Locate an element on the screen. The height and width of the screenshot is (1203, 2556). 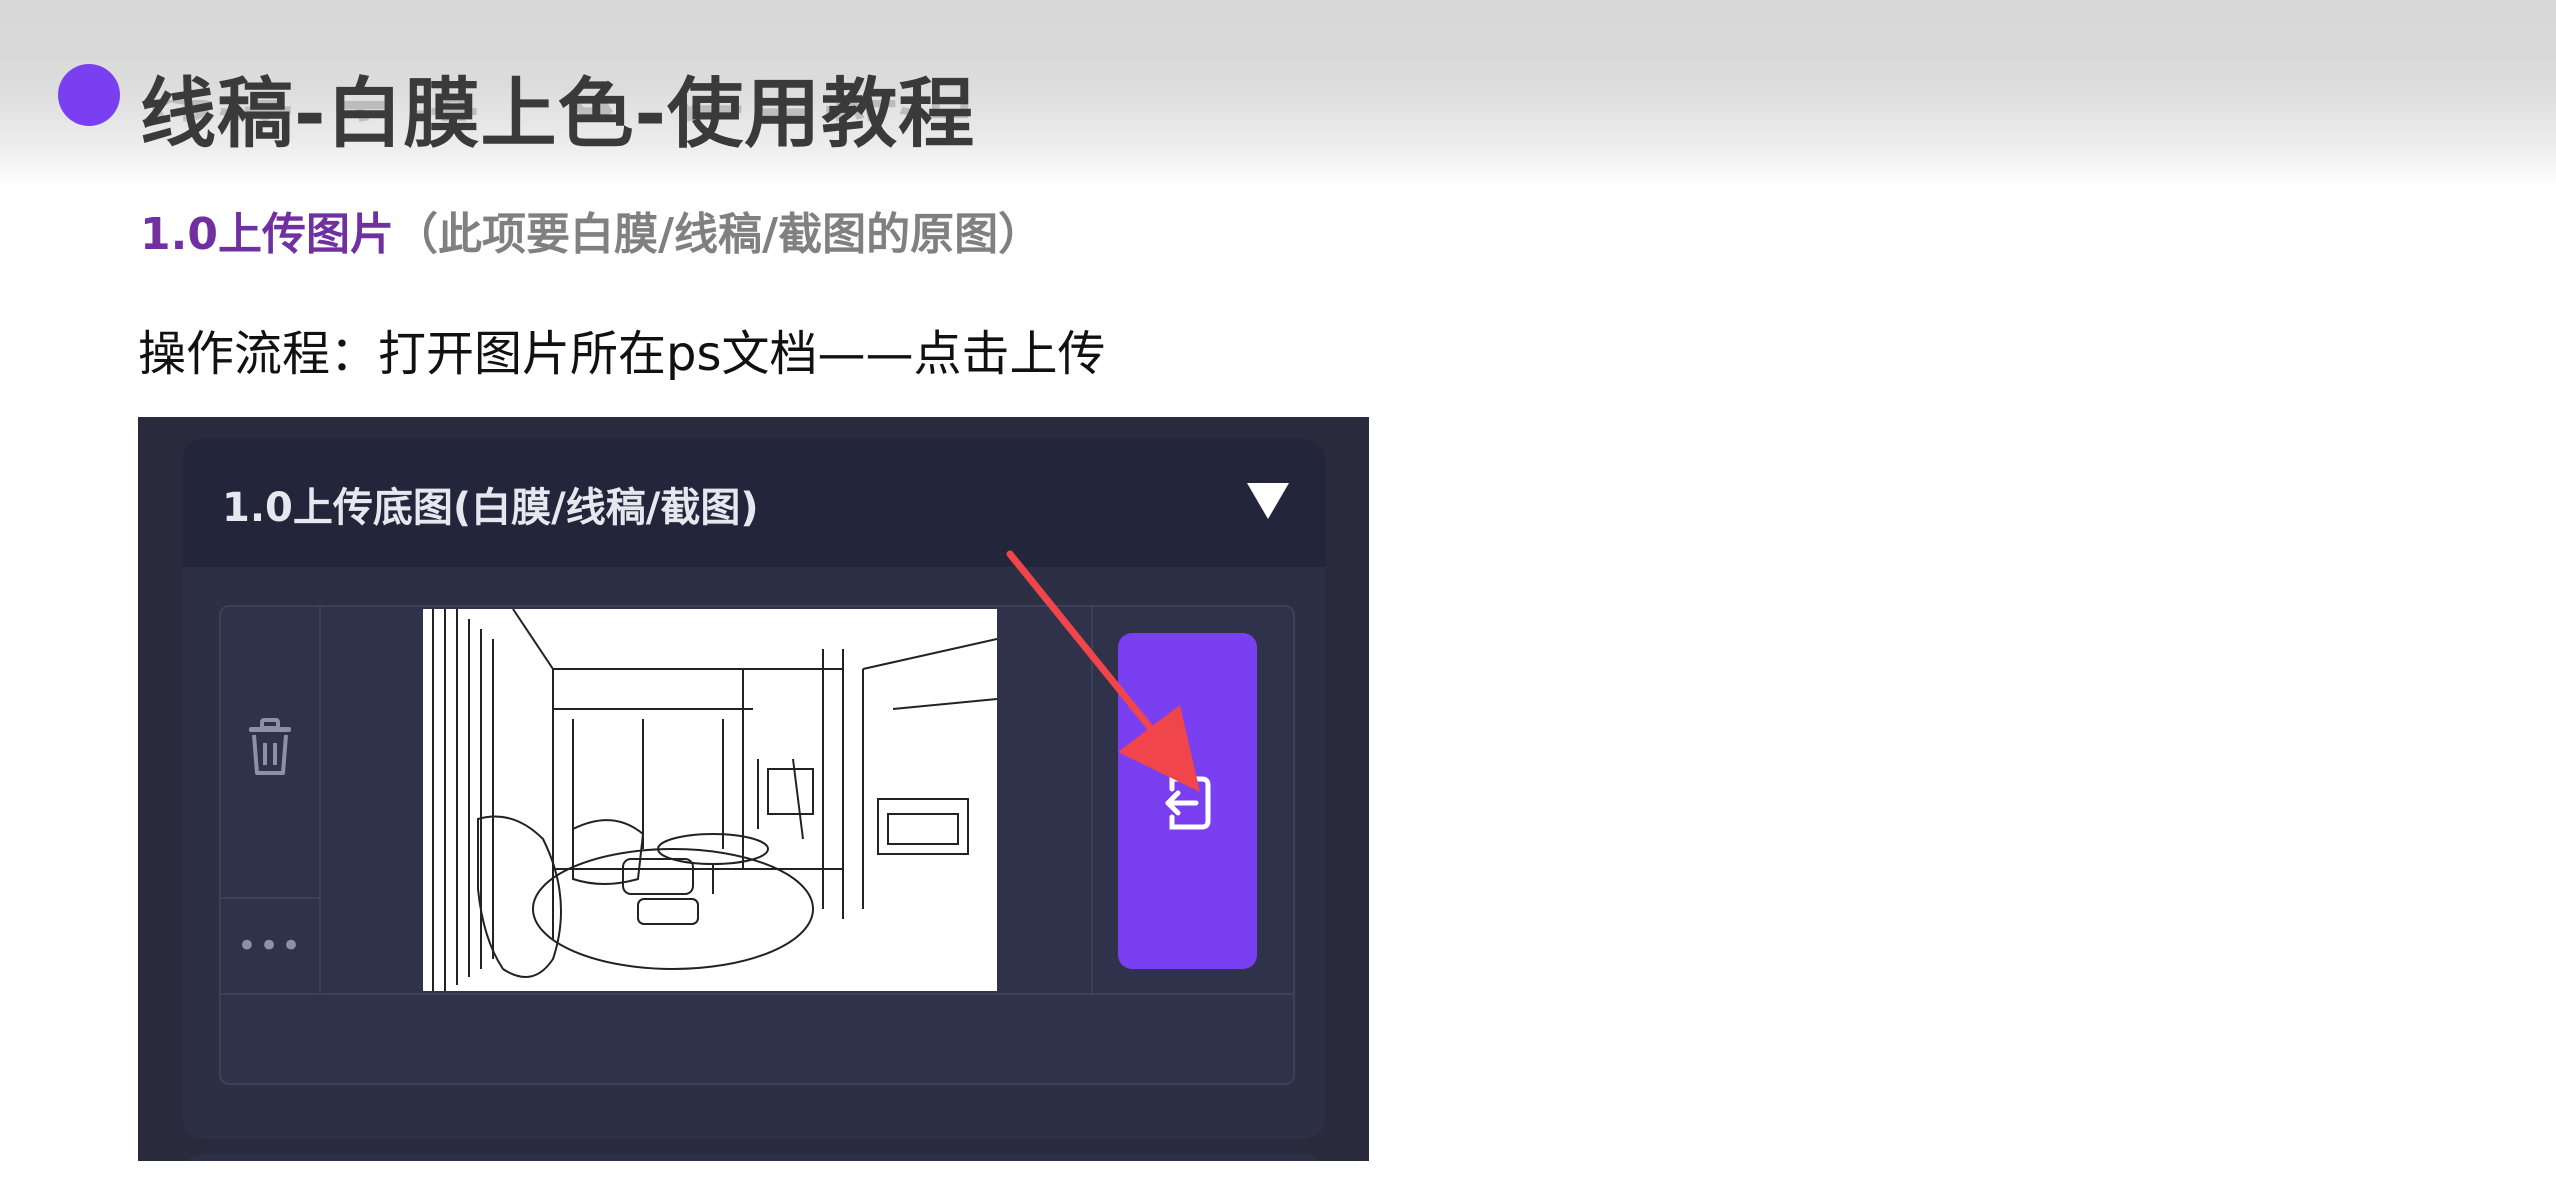
card-header-label: 1.0上传底图(白膜/线稿/截图) is located at coordinates (490, 508).